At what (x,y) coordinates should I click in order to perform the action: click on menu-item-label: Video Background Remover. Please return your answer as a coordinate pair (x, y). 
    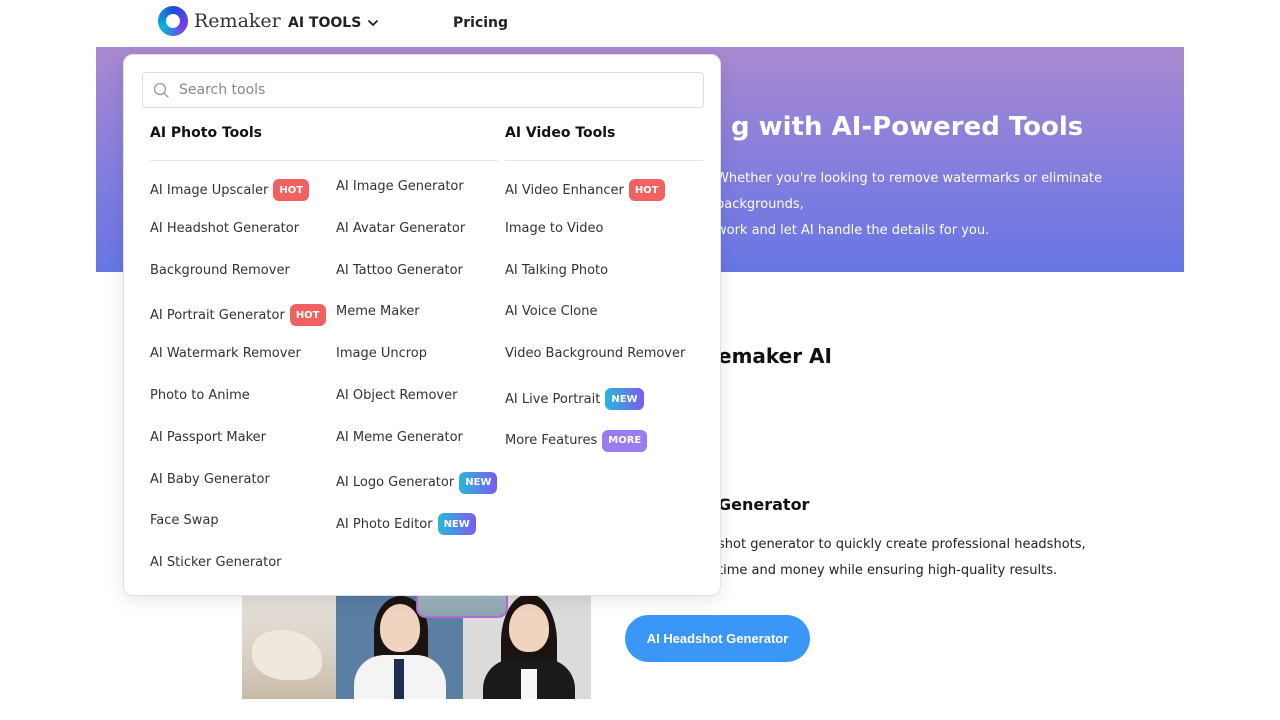
    Looking at the image, I should click on (595, 354).